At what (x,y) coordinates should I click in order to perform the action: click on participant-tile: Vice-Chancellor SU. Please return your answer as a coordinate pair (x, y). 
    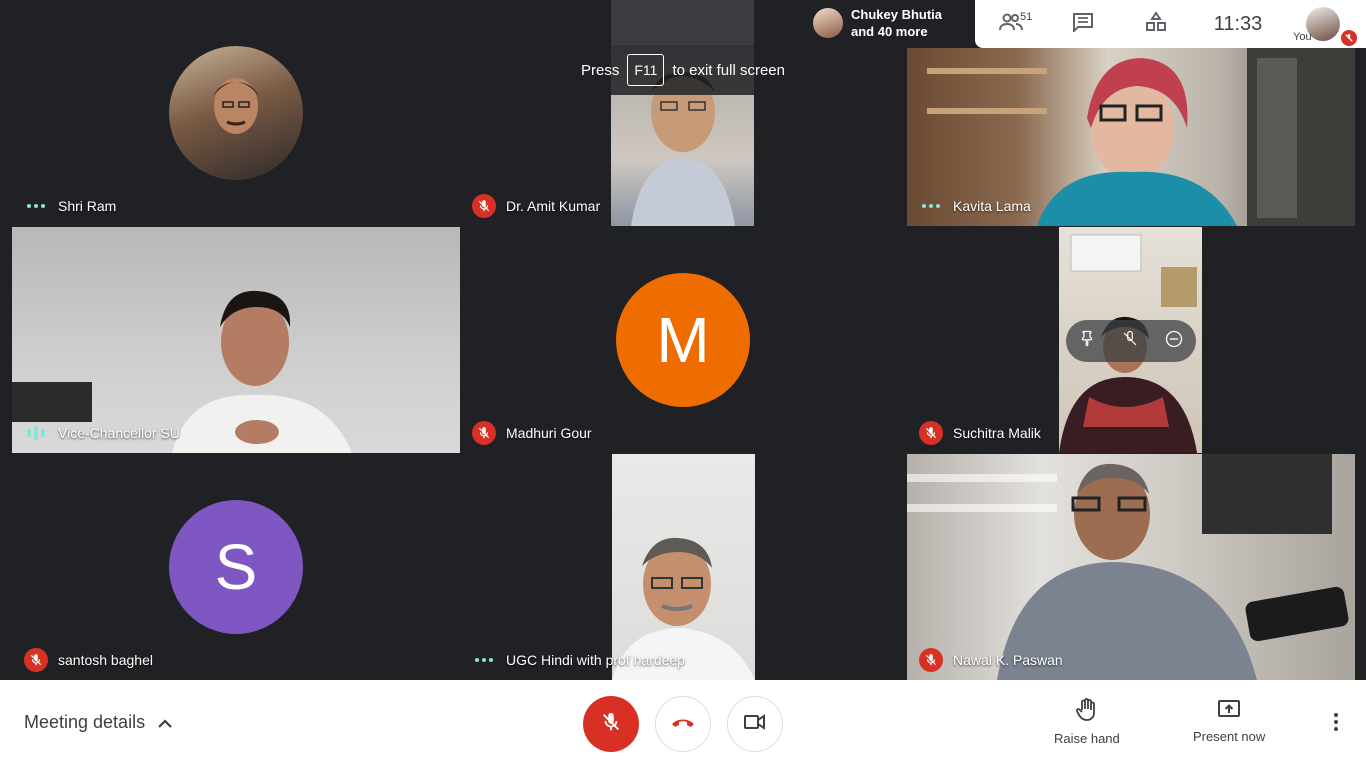
    Looking at the image, I should click on (236, 340).